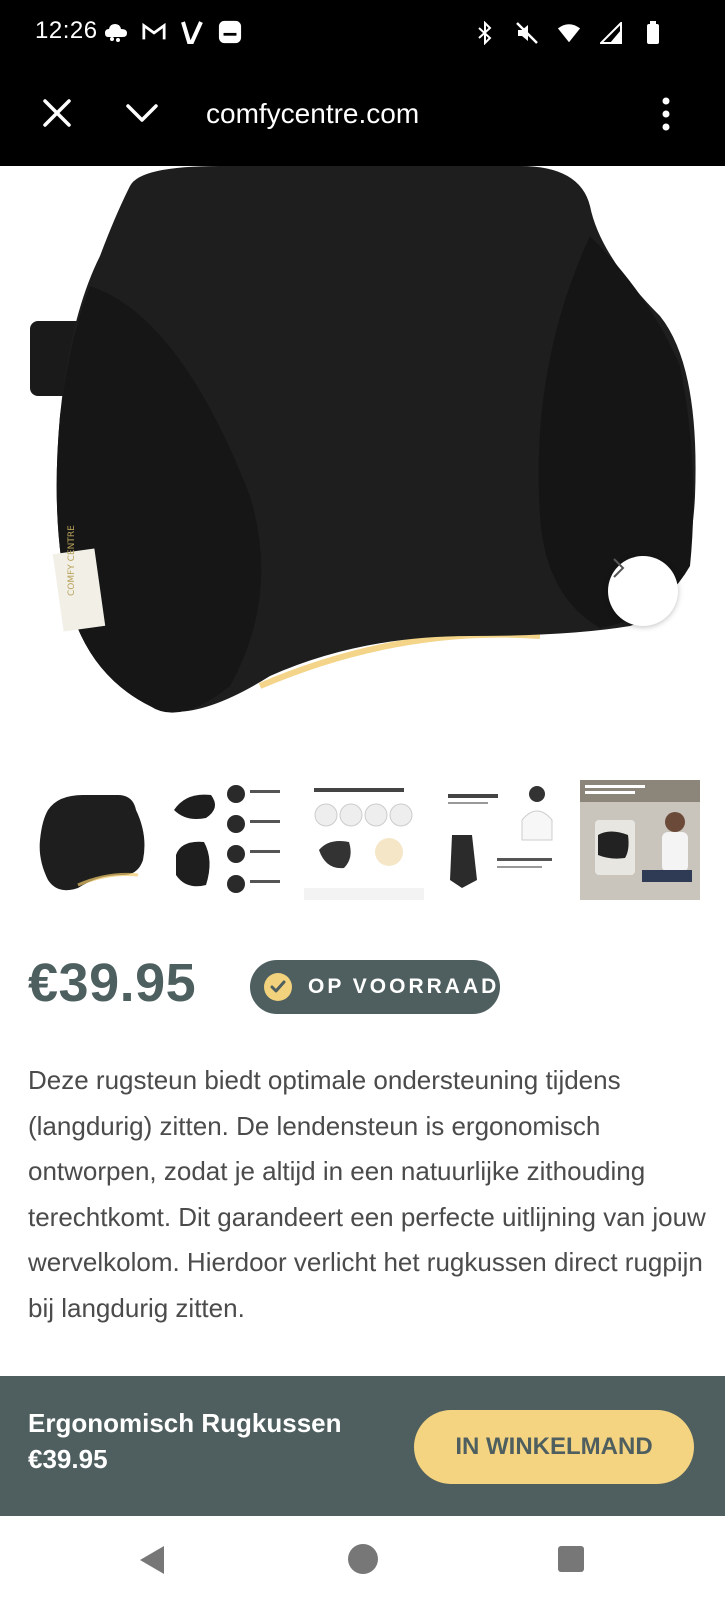 The width and height of the screenshot is (725, 1600). Describe the element at coordinates (154, 32) in the screenshot. I see `gmail-icon` at that location.